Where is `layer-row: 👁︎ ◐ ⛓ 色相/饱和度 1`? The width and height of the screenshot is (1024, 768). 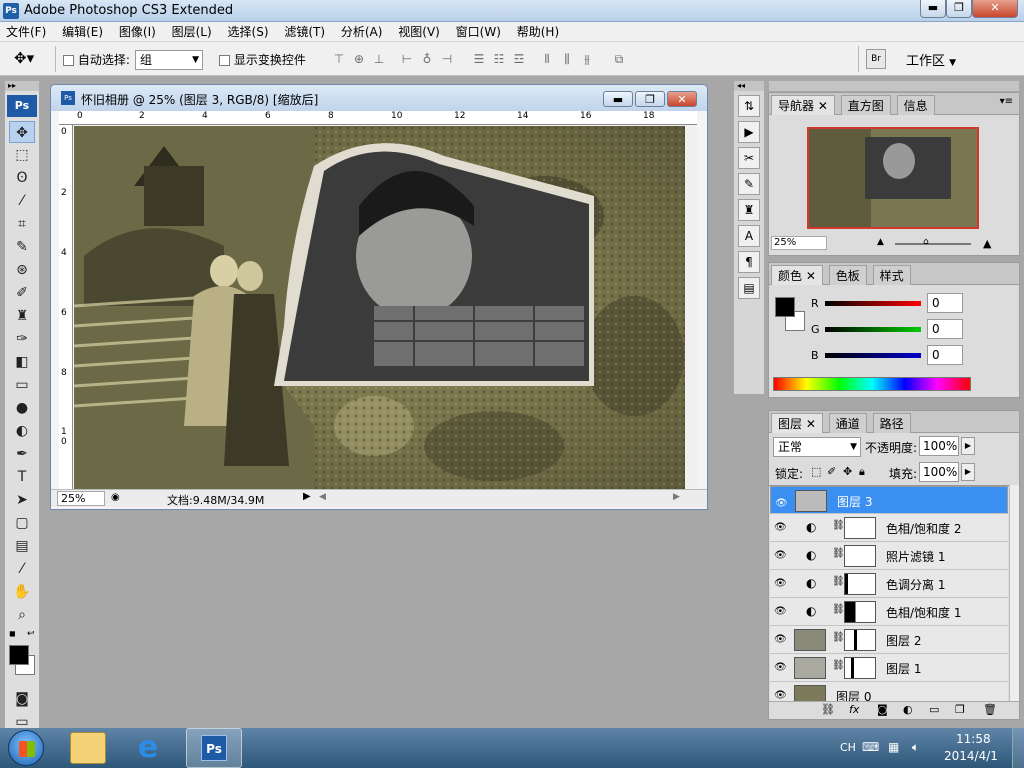 layer-row: 👁︎ ◐ ⛓ 色相/饱和度 1 is located at coordinates (889, 612).